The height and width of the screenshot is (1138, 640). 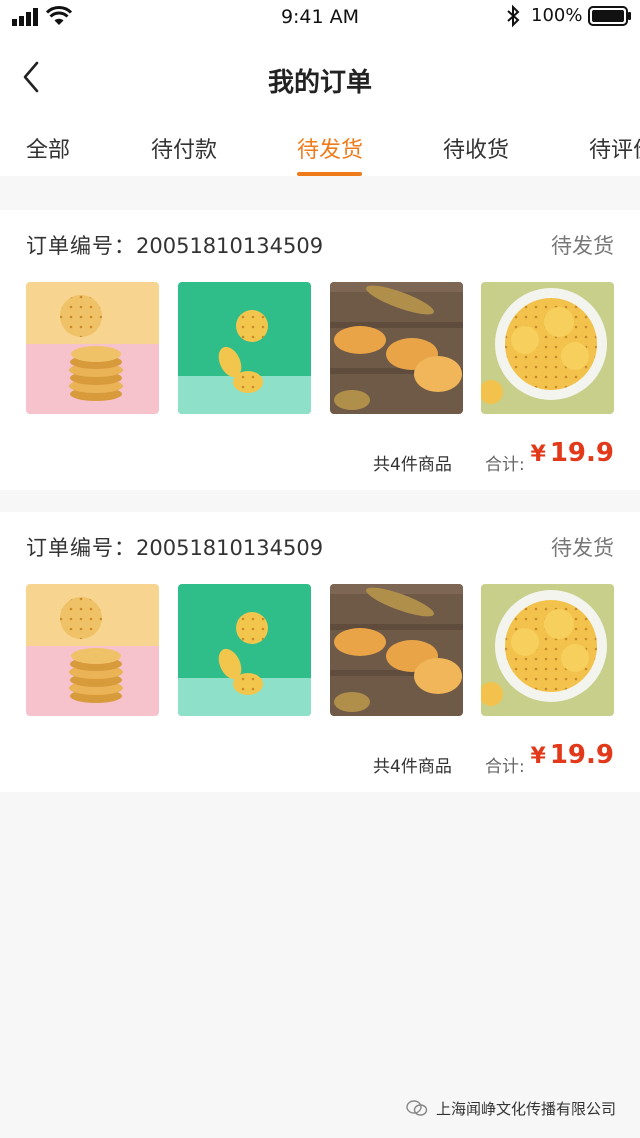 I want to click on tab-all: 全部, so click(x=48, y=148).